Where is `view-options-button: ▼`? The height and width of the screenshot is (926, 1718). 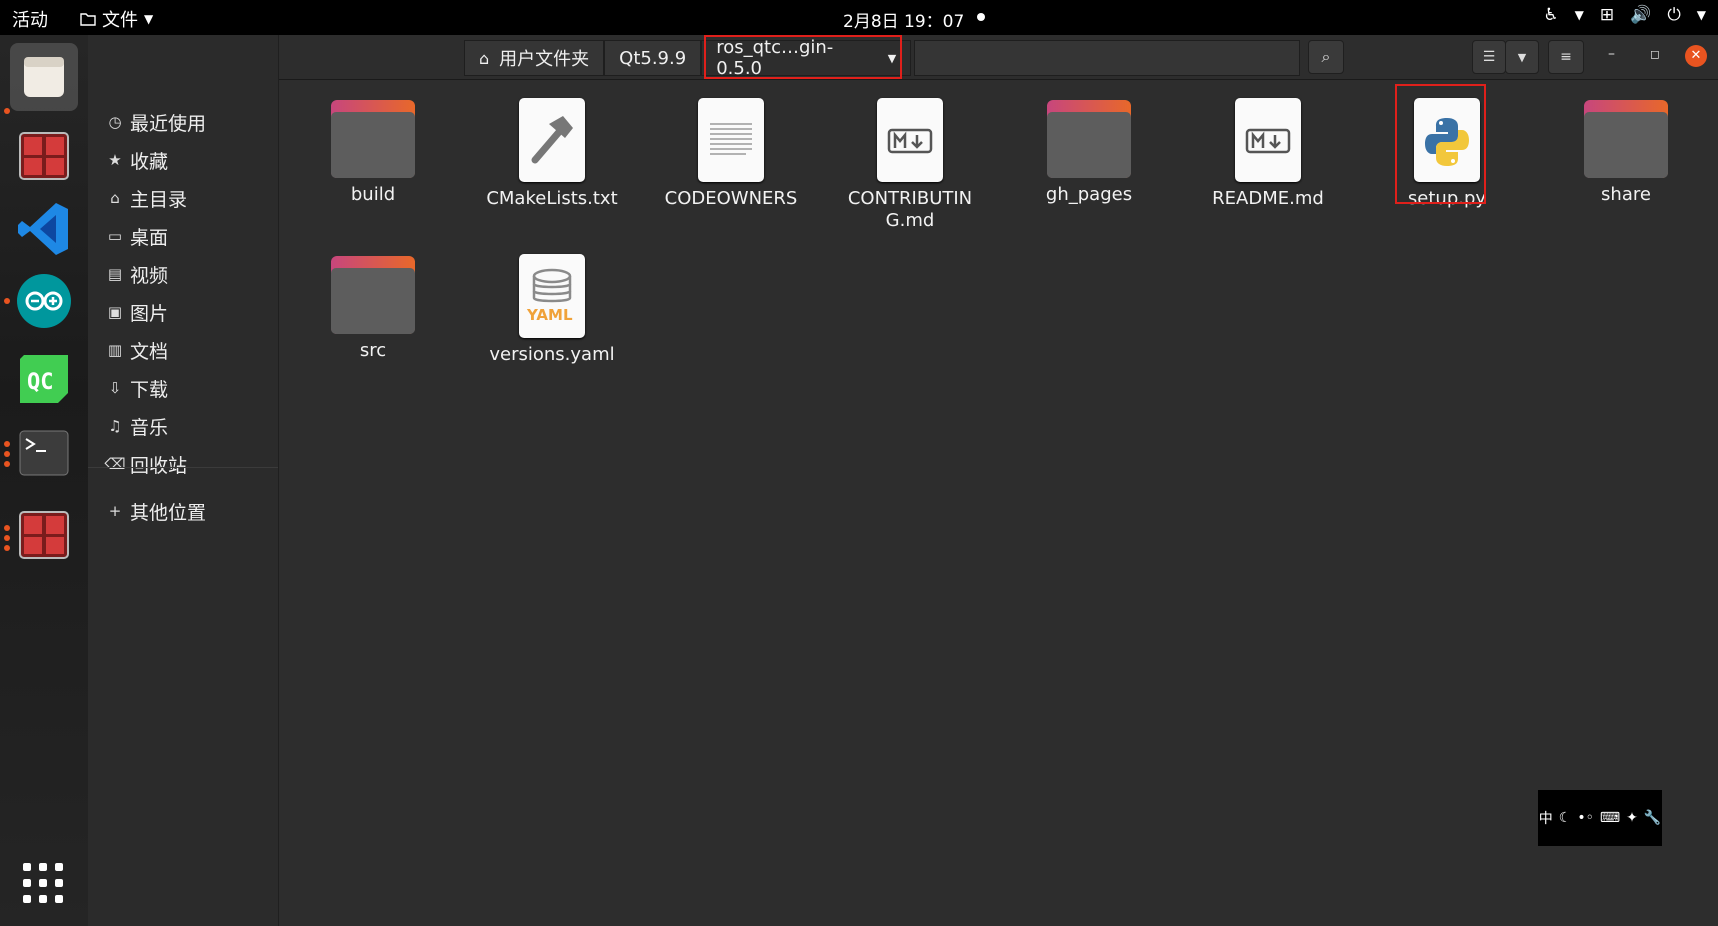 view-options-button: ▼ is located at coordinates (1522, 57).